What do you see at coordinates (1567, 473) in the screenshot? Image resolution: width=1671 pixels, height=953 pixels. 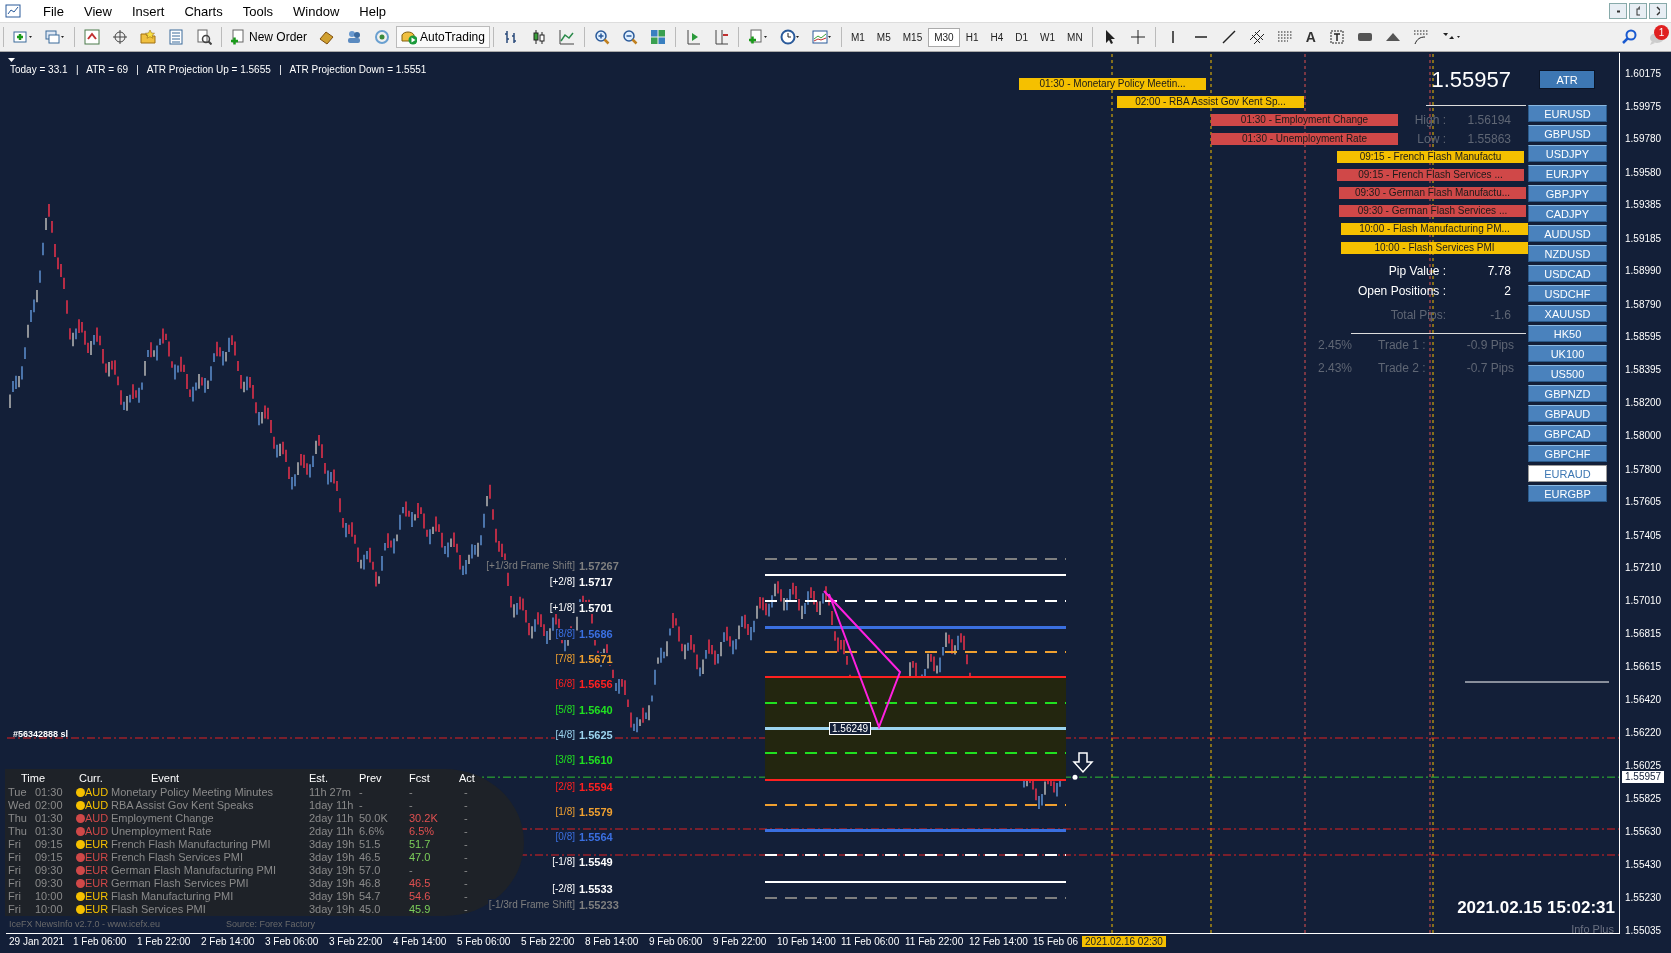 I see `symbol-button: EURAUD` at bounding box center [1567, 473].